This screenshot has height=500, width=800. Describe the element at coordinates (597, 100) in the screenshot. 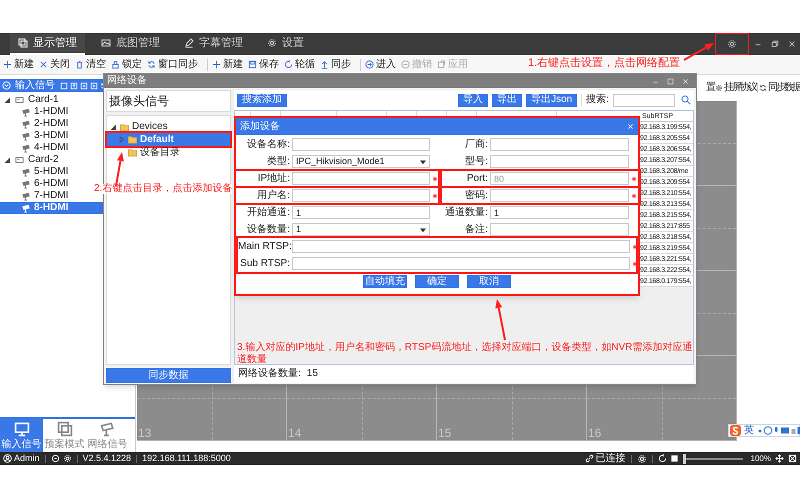

I see `search-label: 搜索:` at that location.